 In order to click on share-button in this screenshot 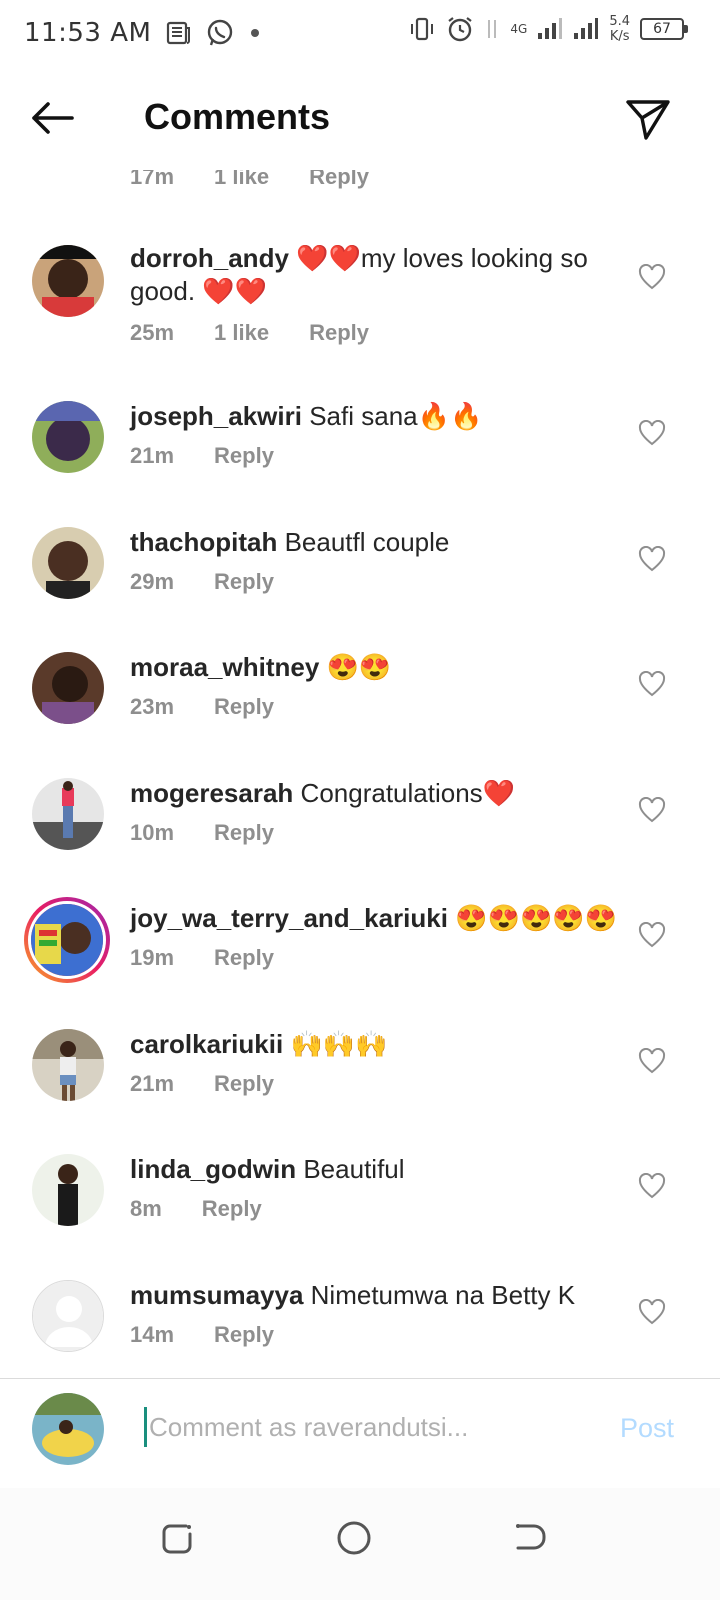, I will do `click(648, 118)`.